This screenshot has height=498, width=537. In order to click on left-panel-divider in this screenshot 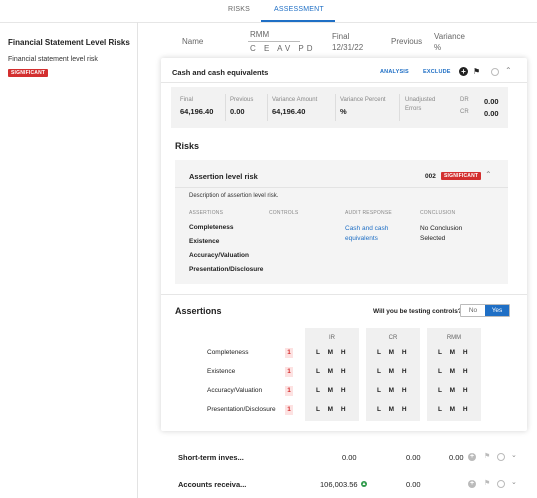, I will do `click(137, 260)`.